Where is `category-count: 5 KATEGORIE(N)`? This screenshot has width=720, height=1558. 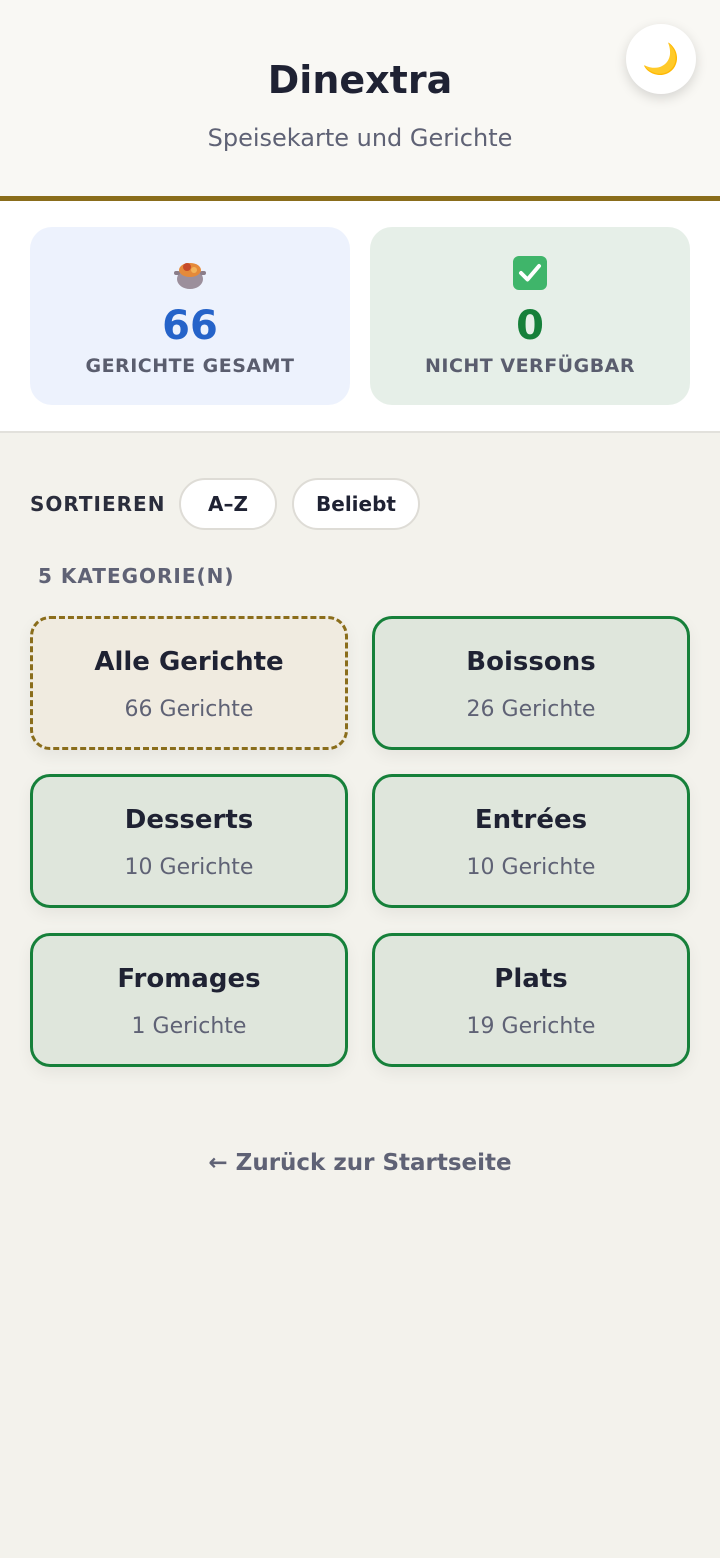 category-count: 5 KATEGORIE(N) is located at coordinates (136, 576).